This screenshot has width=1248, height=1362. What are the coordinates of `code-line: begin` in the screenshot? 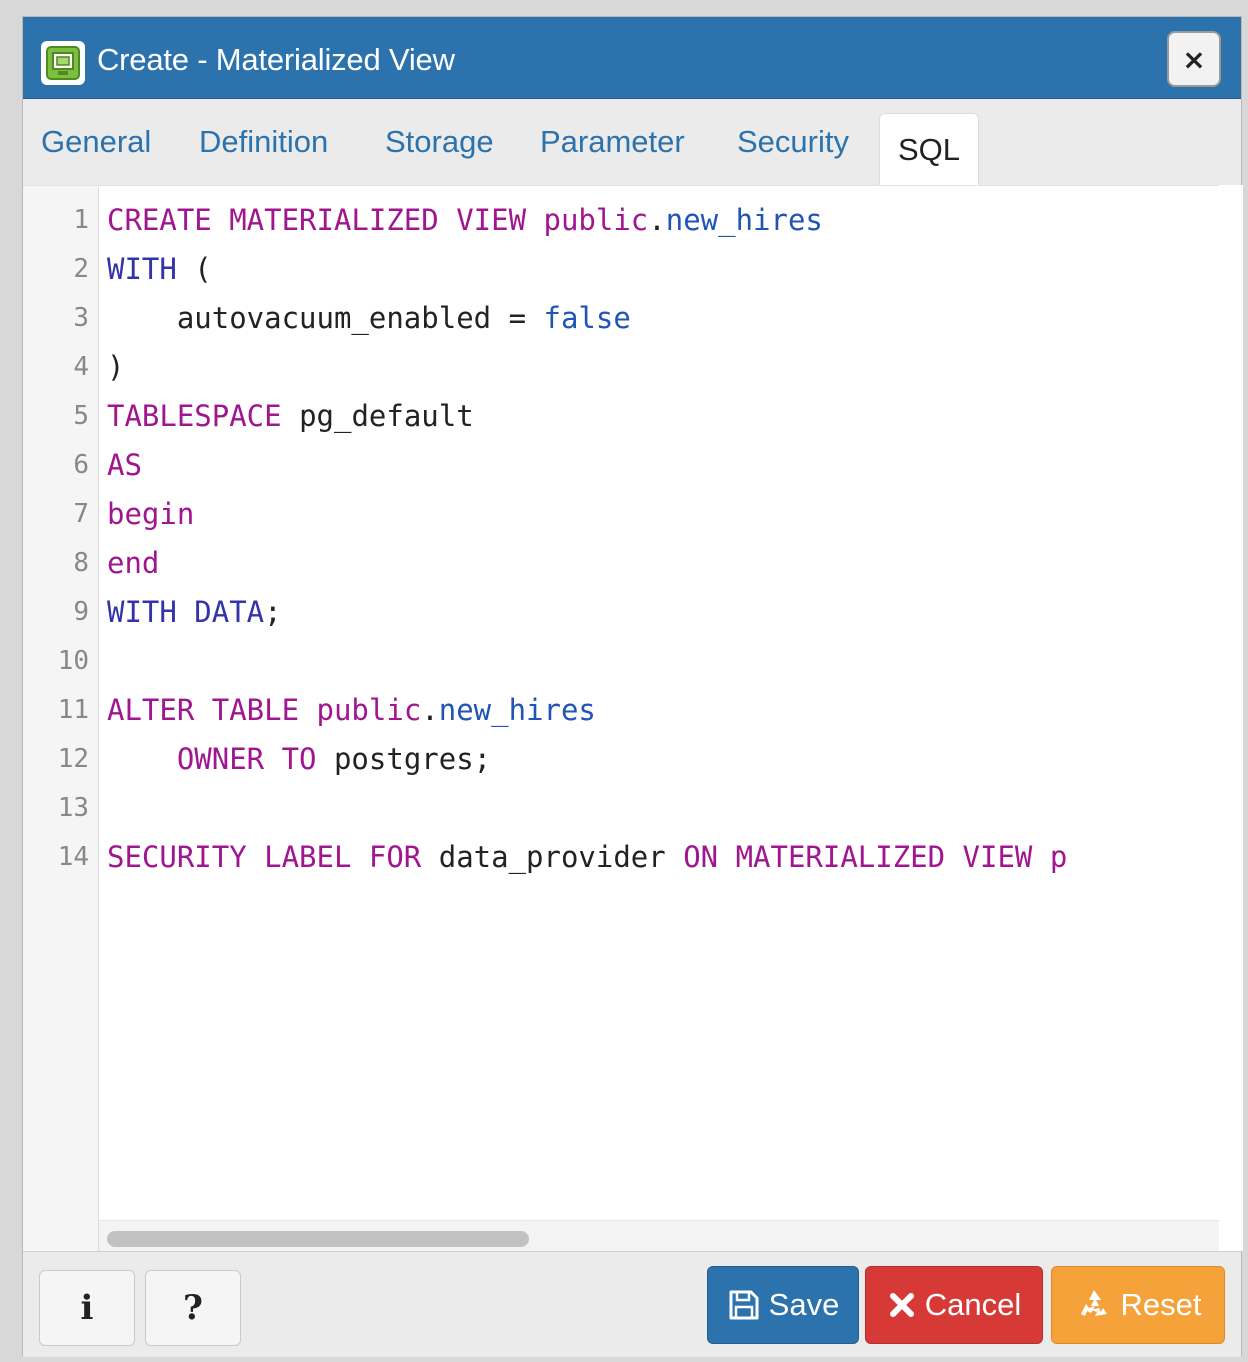 It's located at (150, 514).